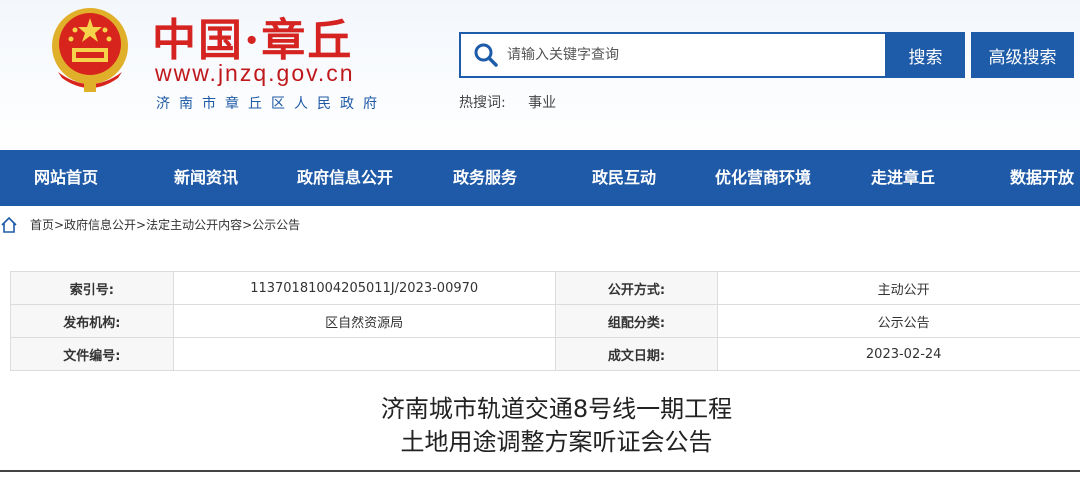 This screenshot has height=480, width=1080. I want to click on nav-item-gov-info: 政府信息公开, so click(345, 178).